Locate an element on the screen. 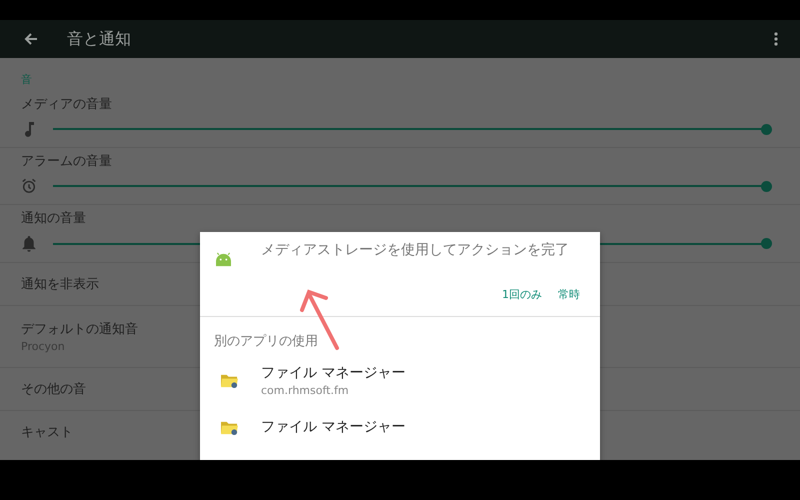 The width and height of the screenshot is (800, 500). bell-icon is located at coordinates (29, 243).